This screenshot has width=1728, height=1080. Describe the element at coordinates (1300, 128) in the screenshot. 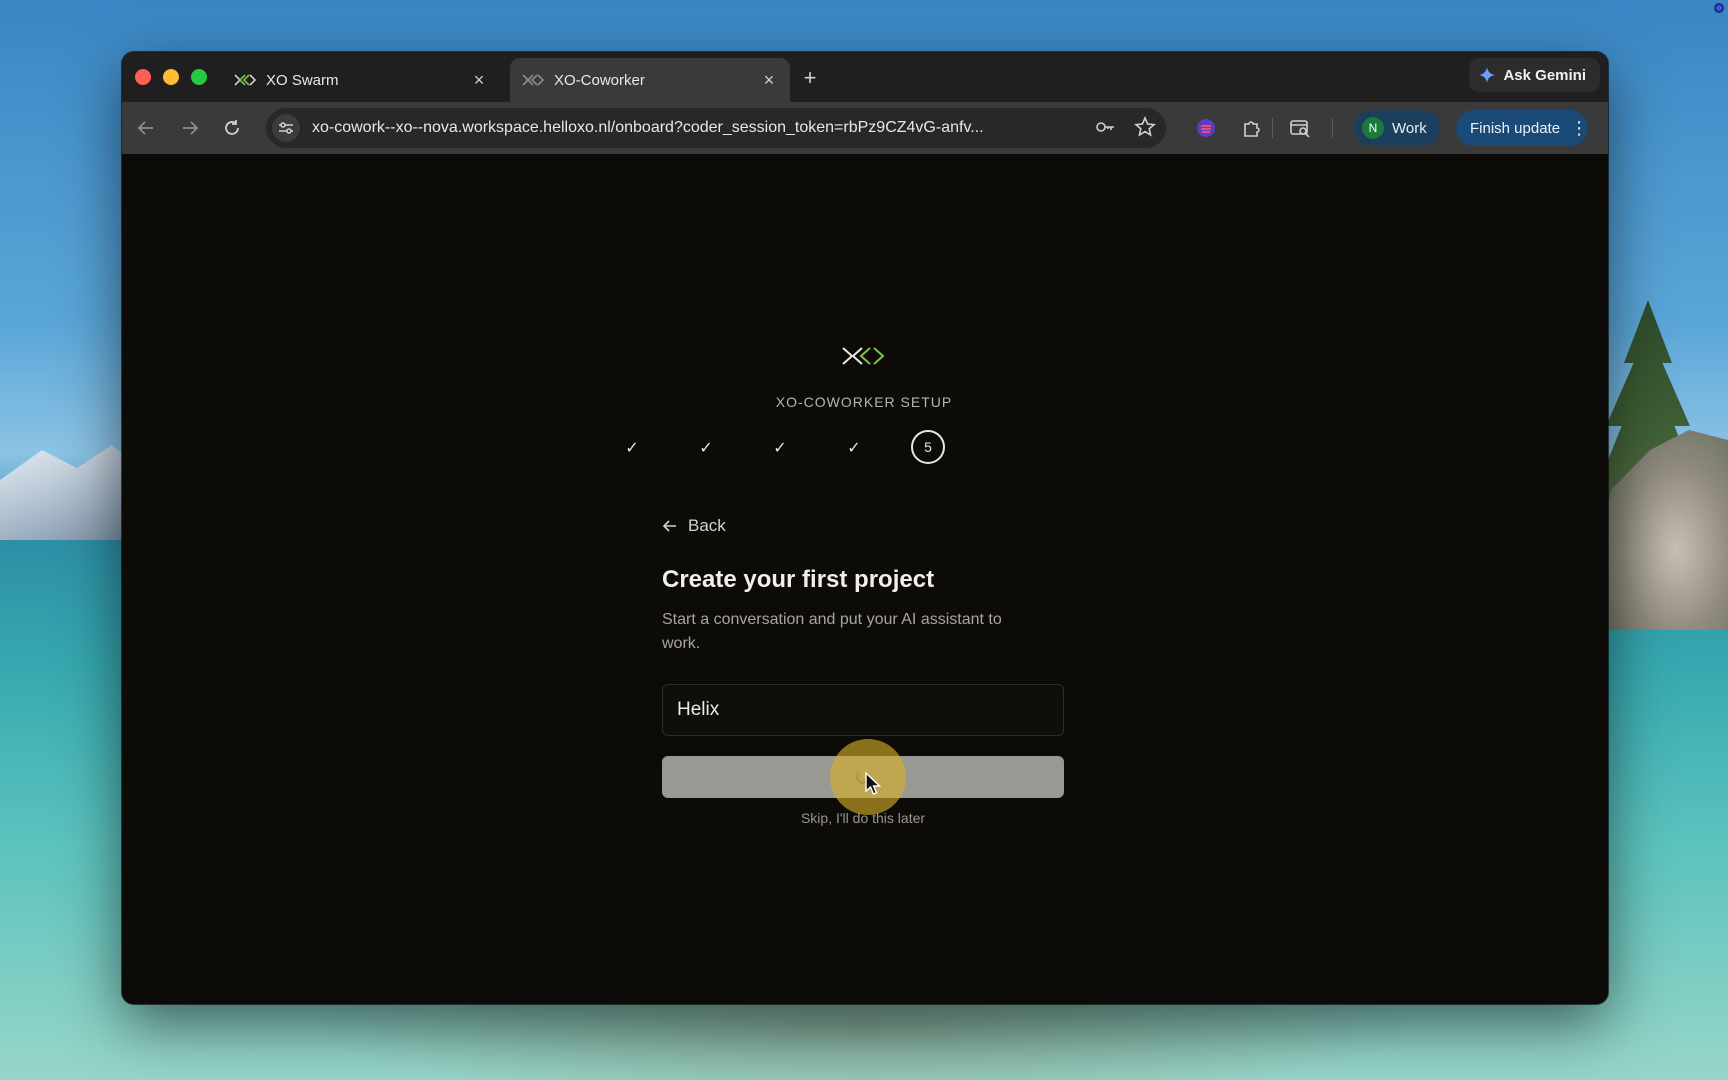

I see `tab-search-icon` at that location.